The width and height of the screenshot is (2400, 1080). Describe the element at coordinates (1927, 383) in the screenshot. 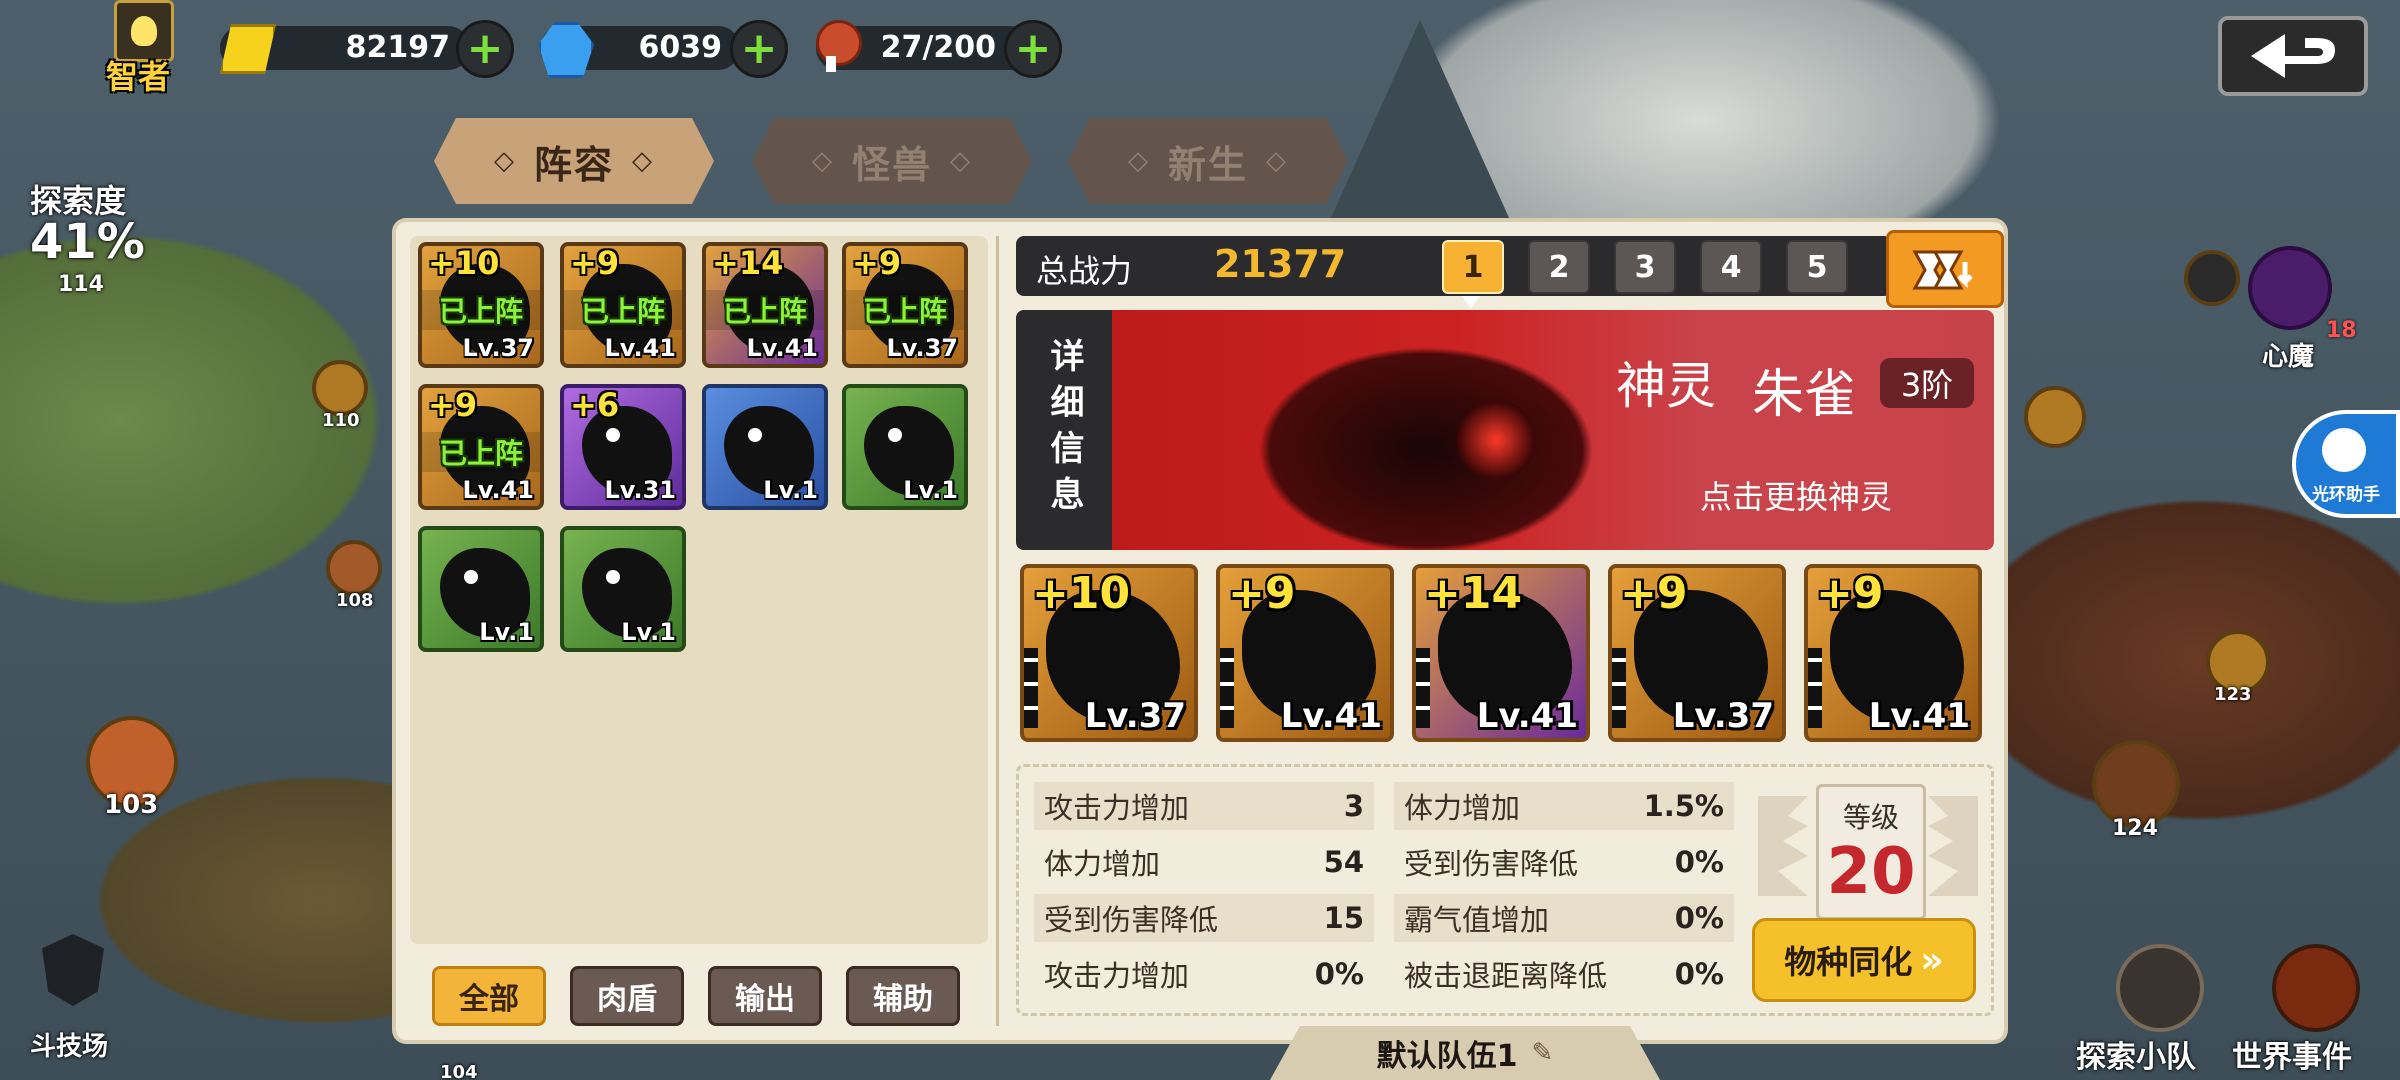

I see `deity-rank-badge: 3阶` at that location.